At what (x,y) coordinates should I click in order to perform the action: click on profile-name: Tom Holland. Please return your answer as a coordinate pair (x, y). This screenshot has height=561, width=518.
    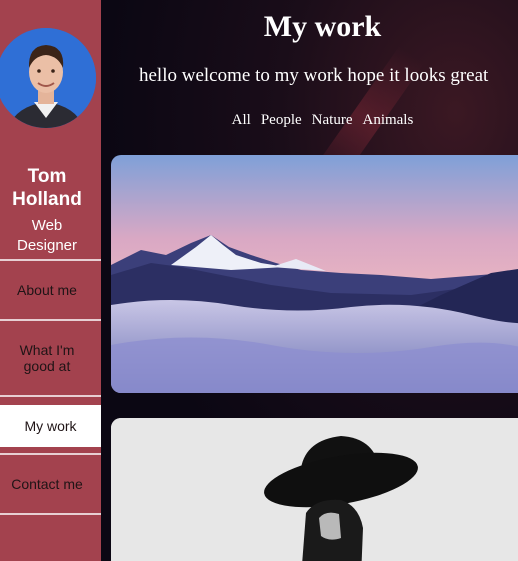
    Looking at the image, I should click on (47, 188).